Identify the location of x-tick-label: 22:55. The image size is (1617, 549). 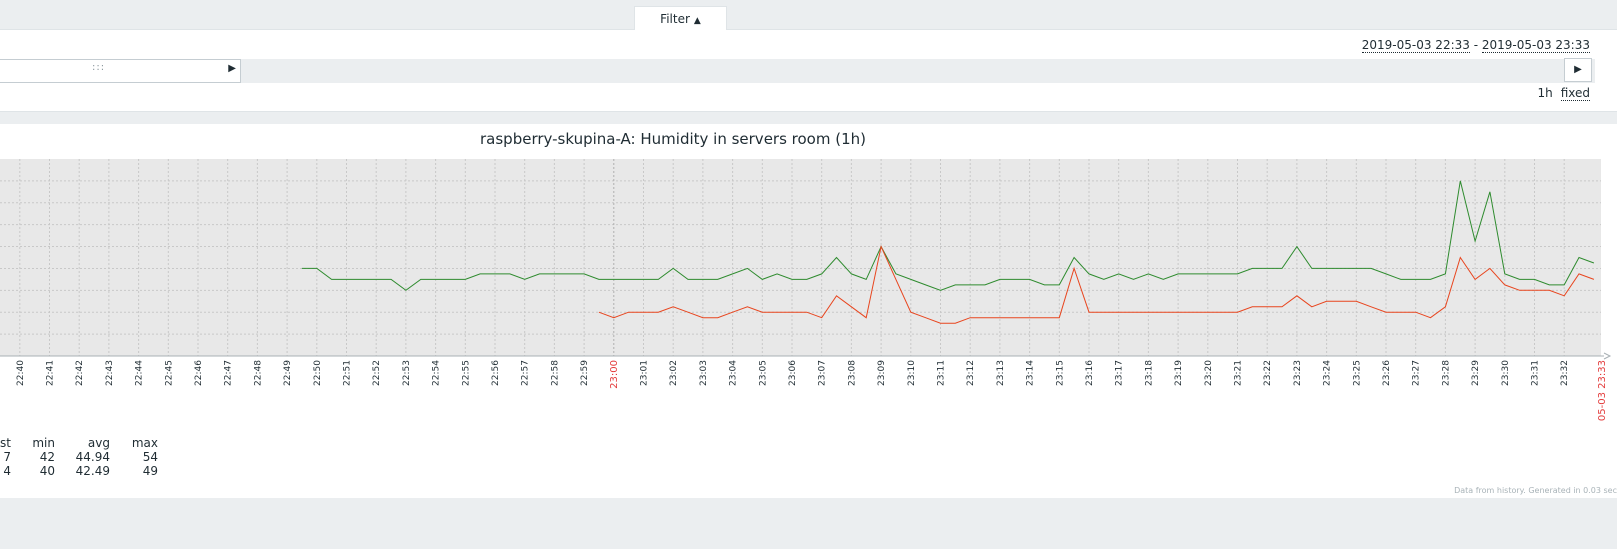
(466, 373).